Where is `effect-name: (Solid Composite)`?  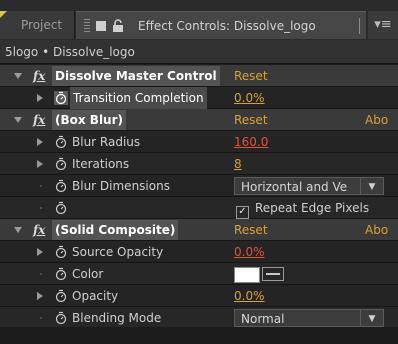 effect-name: (Solid Composite) is located at coordinates (115, 230).